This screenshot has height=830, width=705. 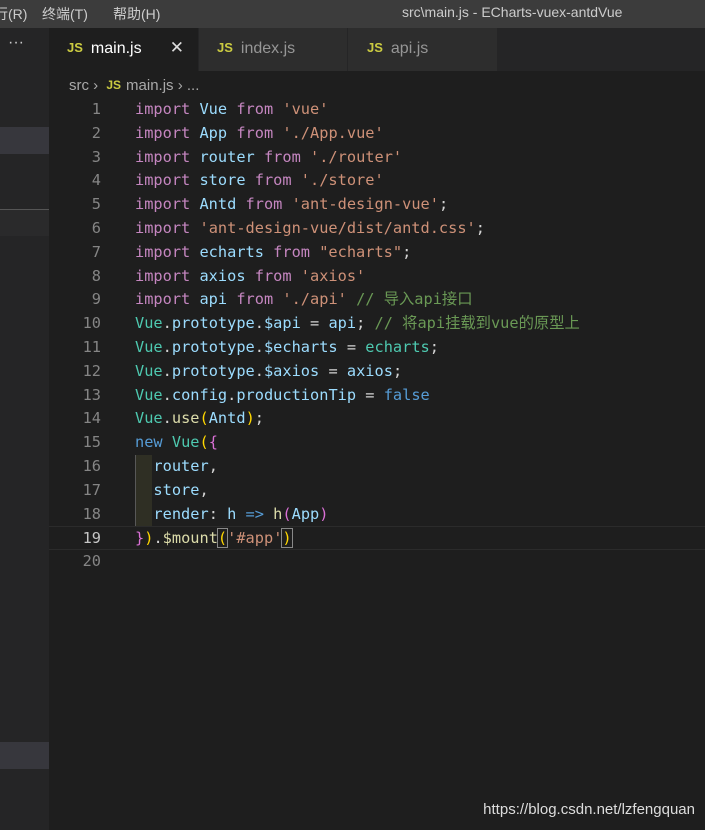 What do you see at coordinates (218, 513) in the screenshot?
I see `code-token: :` at bounding box center [218, 513].